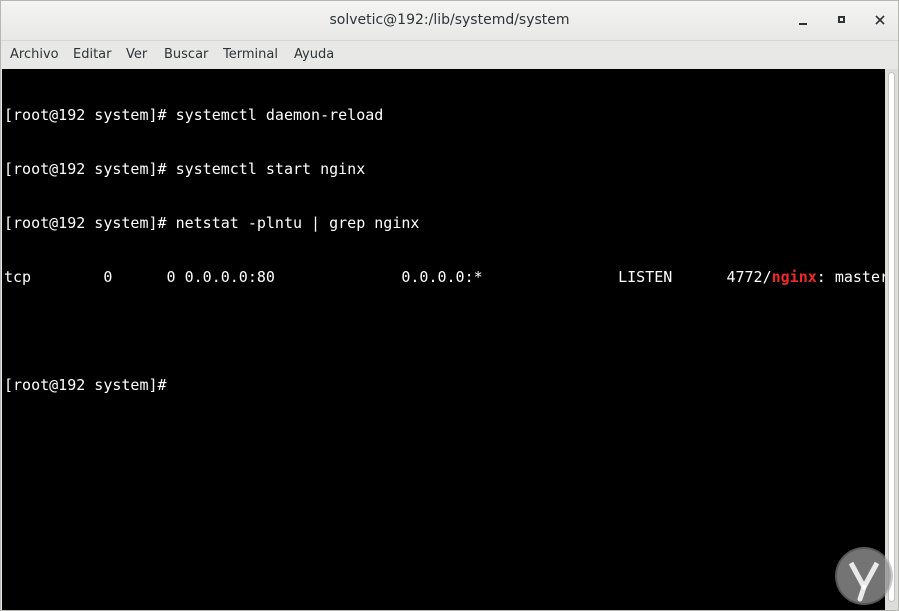 Image resolution: width=899 pixels, height=611 pixels. Describe the element at coordinates (186, 54) in the screenshot. I see `menu-buscar: Buscar` at that location.